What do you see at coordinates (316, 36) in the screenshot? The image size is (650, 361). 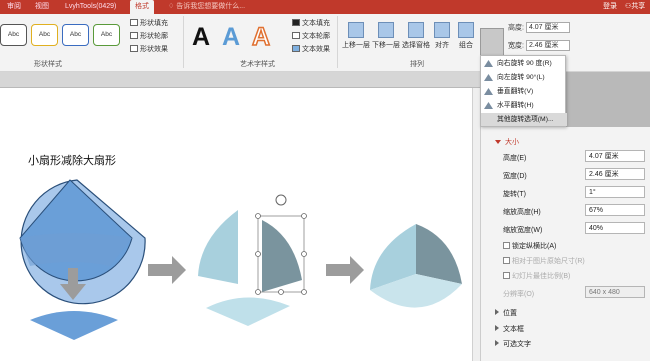 I see `text-outline-label: 文本轮廓` at bounding box center [316, 36].